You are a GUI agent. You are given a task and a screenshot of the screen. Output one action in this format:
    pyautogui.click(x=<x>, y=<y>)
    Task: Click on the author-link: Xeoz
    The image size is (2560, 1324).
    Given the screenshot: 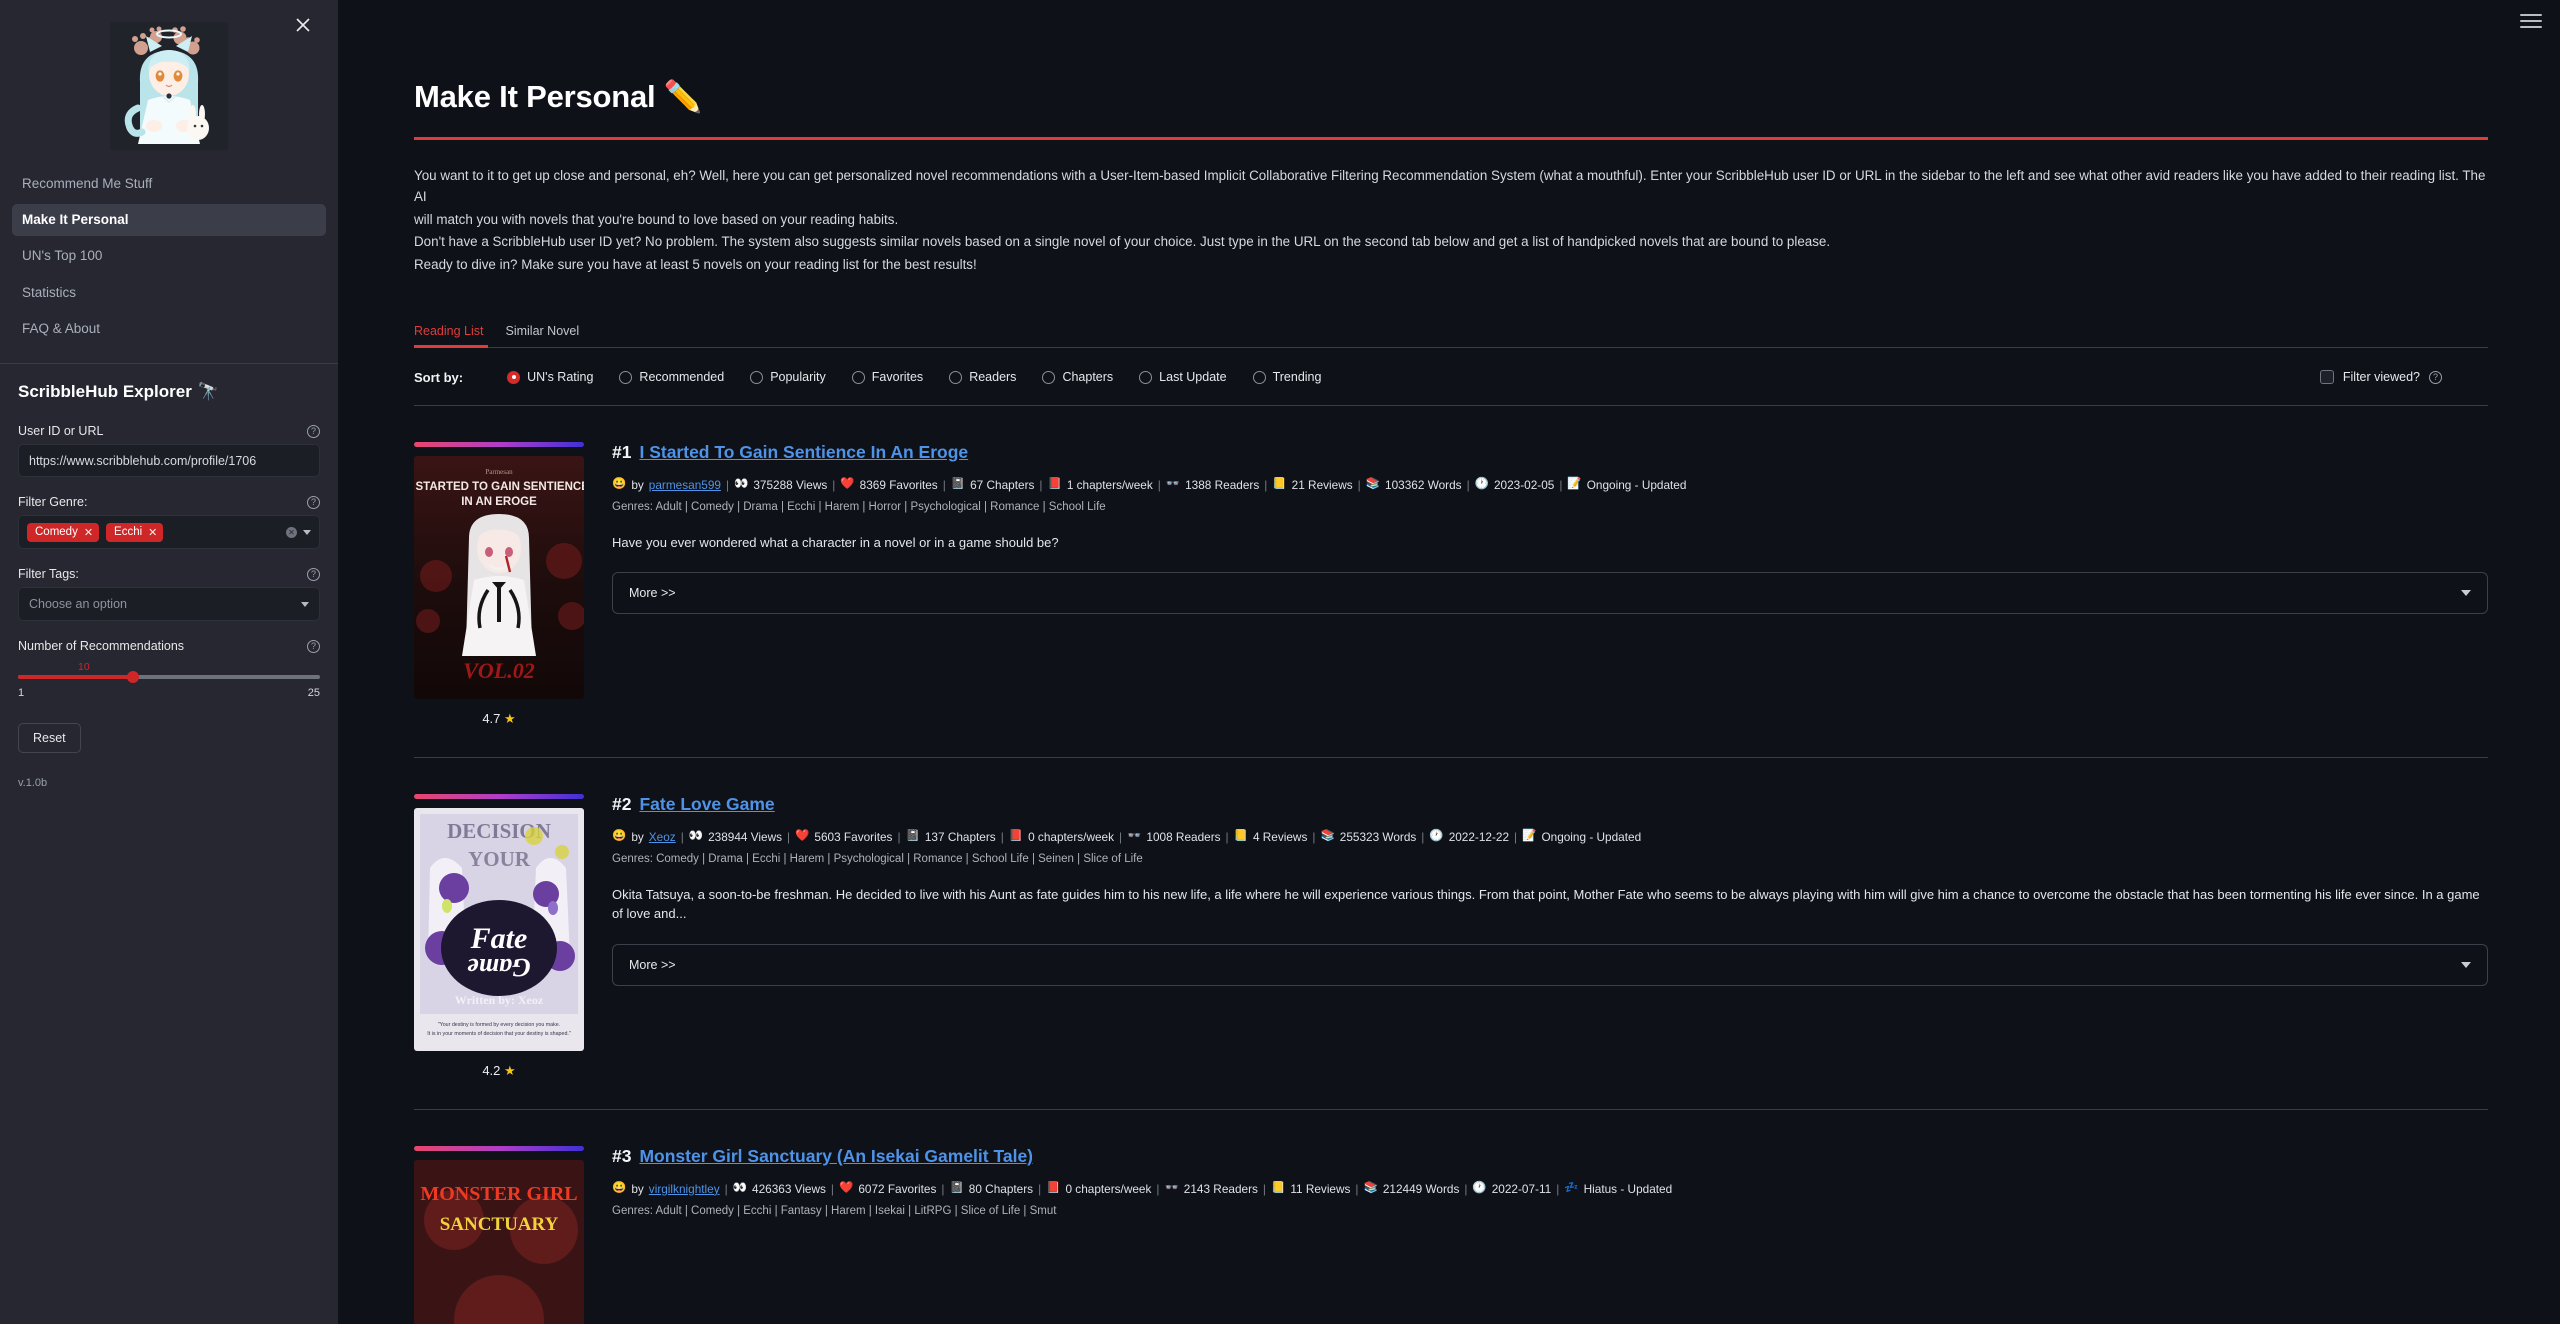 What is the action you would take?
    pyautogui.click(x=662, y=837)
    